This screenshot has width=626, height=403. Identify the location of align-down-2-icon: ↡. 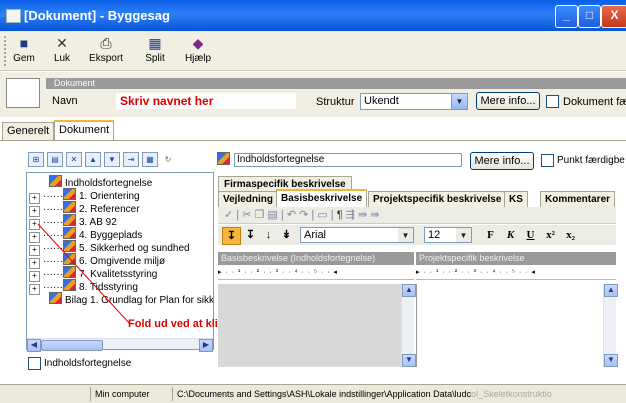
(286, 235).